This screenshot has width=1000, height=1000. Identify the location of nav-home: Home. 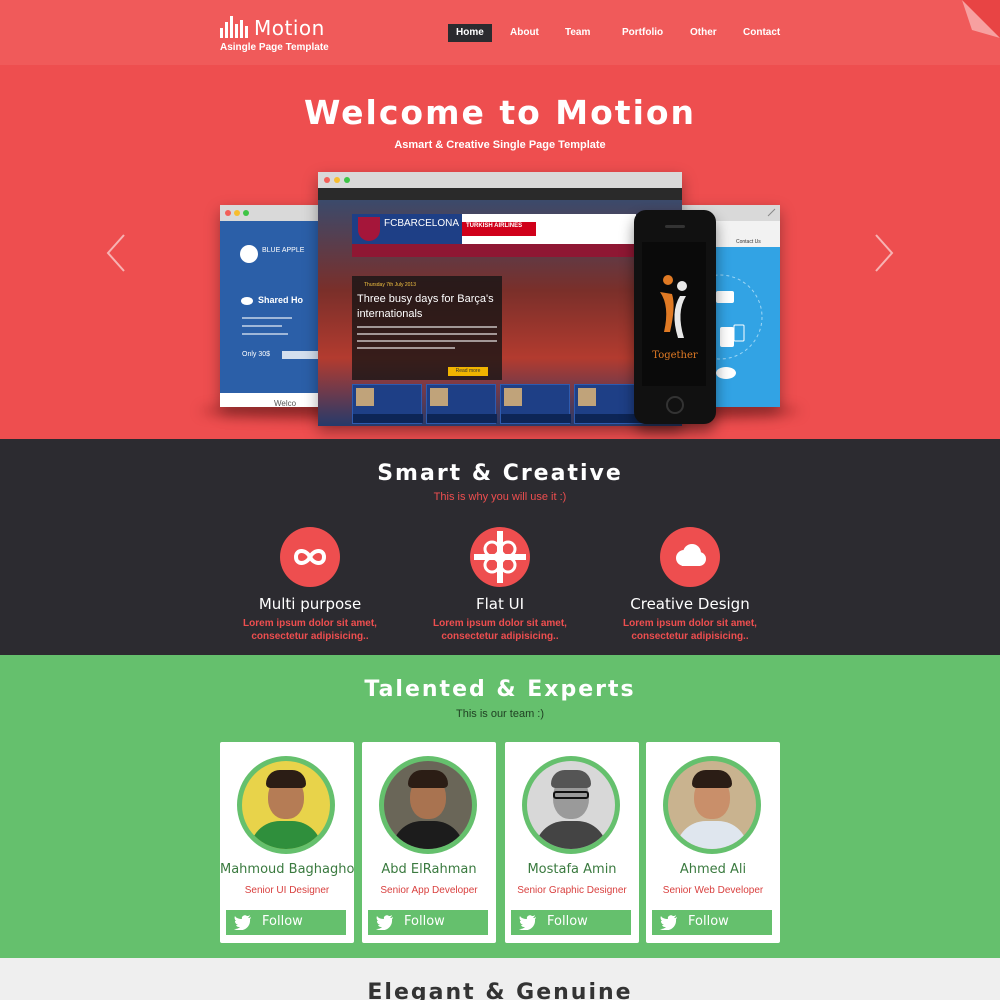
(470, 33).